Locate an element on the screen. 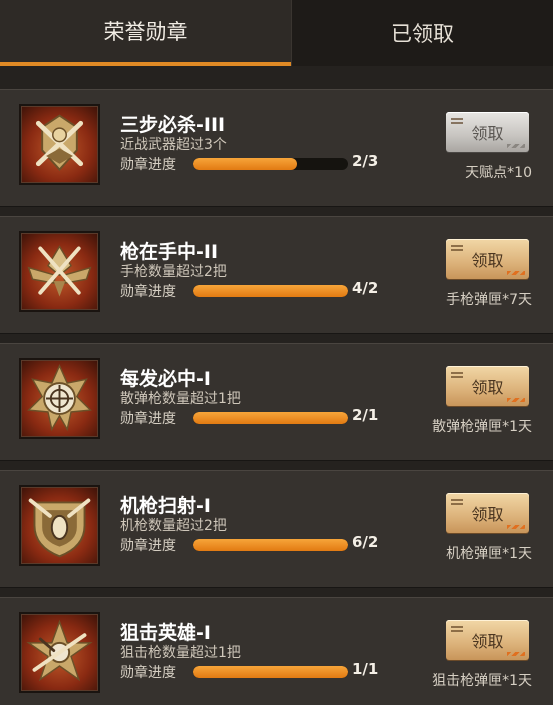  tab-claimed: 已领取 is located at coordinates (422, 33).